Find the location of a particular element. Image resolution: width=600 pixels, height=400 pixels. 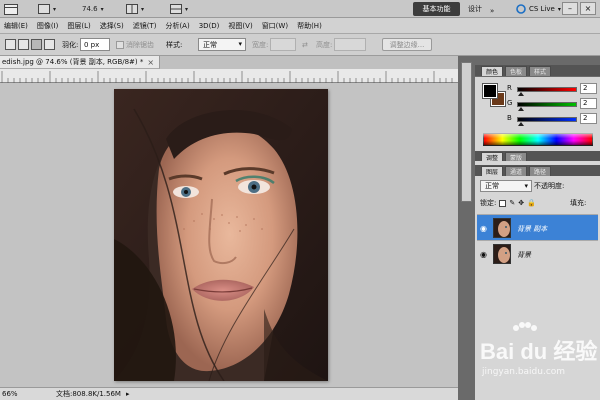

tab-color: 颜色 is located at coordinates (492, 71).